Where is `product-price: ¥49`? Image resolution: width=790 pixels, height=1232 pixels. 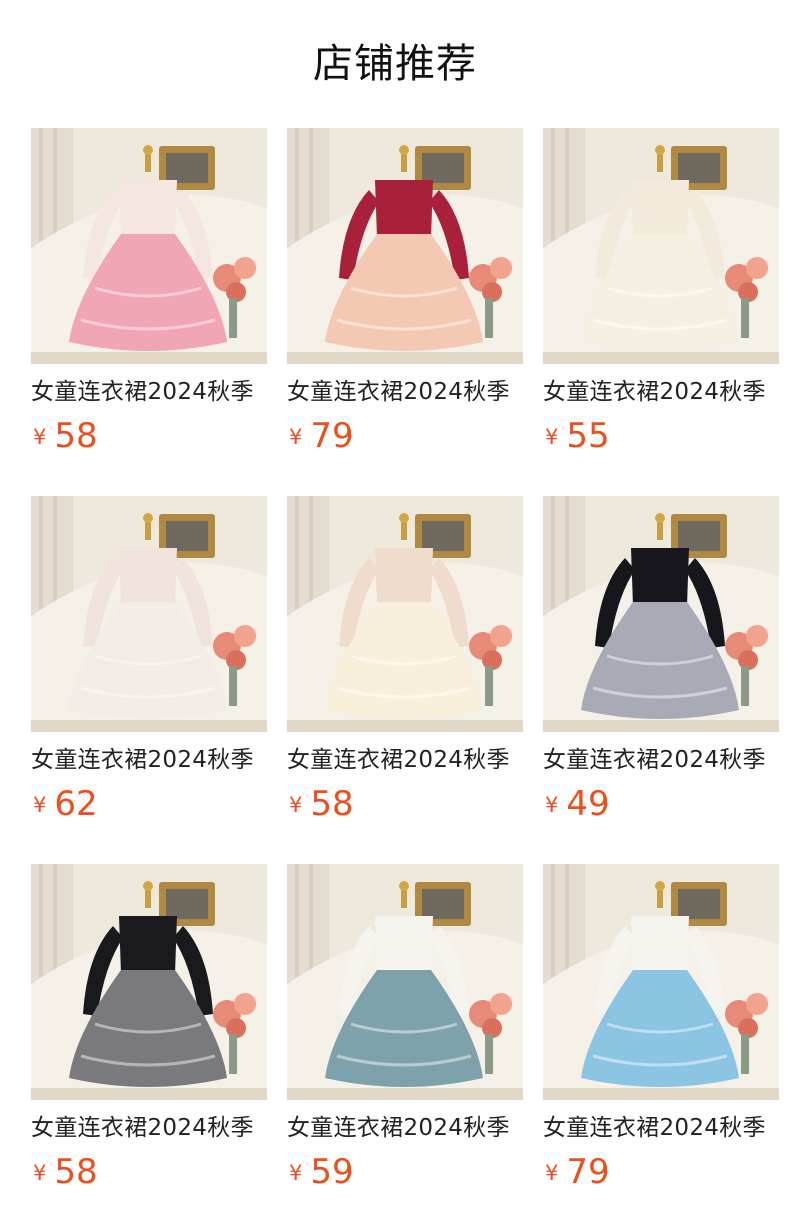 product-price: ¥49 is located at coordinates (577, 804).